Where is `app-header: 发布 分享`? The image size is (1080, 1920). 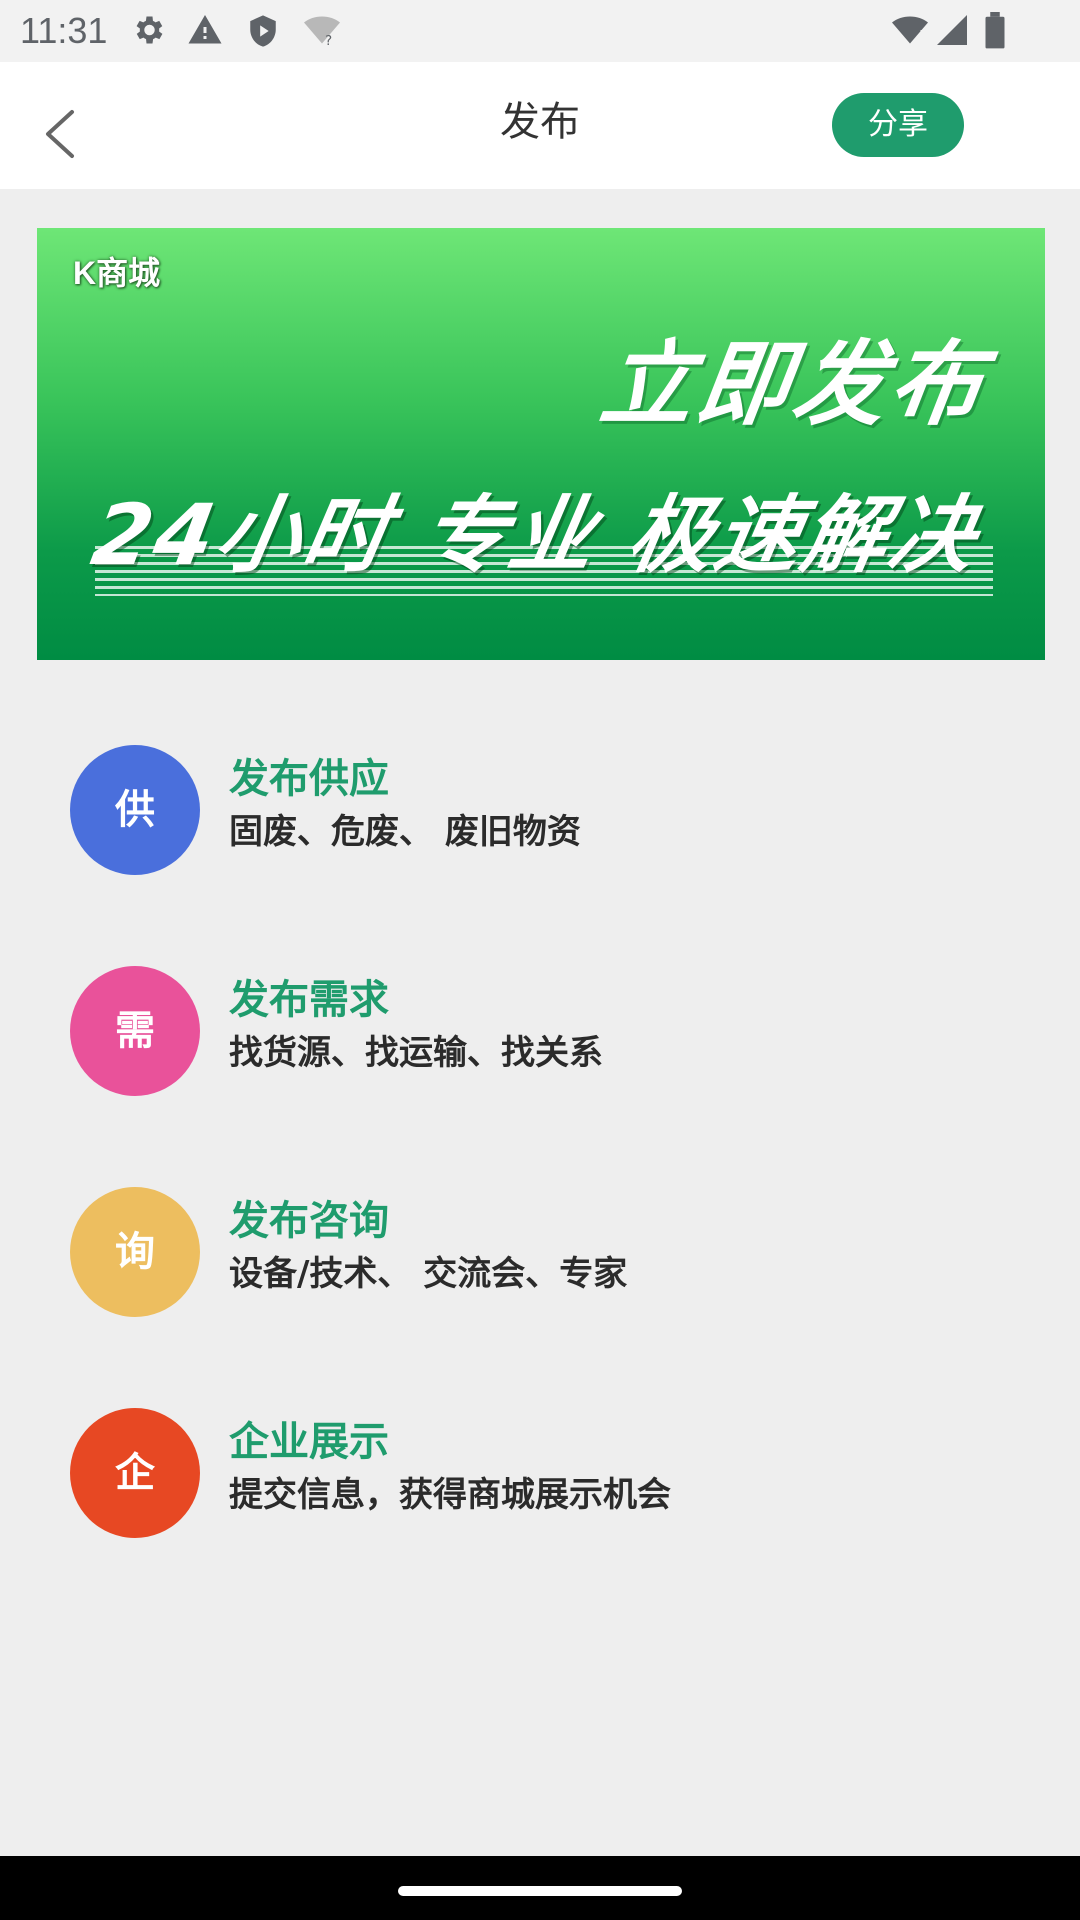 app-header: 发布 分享 is located at coordinates (540, 125).